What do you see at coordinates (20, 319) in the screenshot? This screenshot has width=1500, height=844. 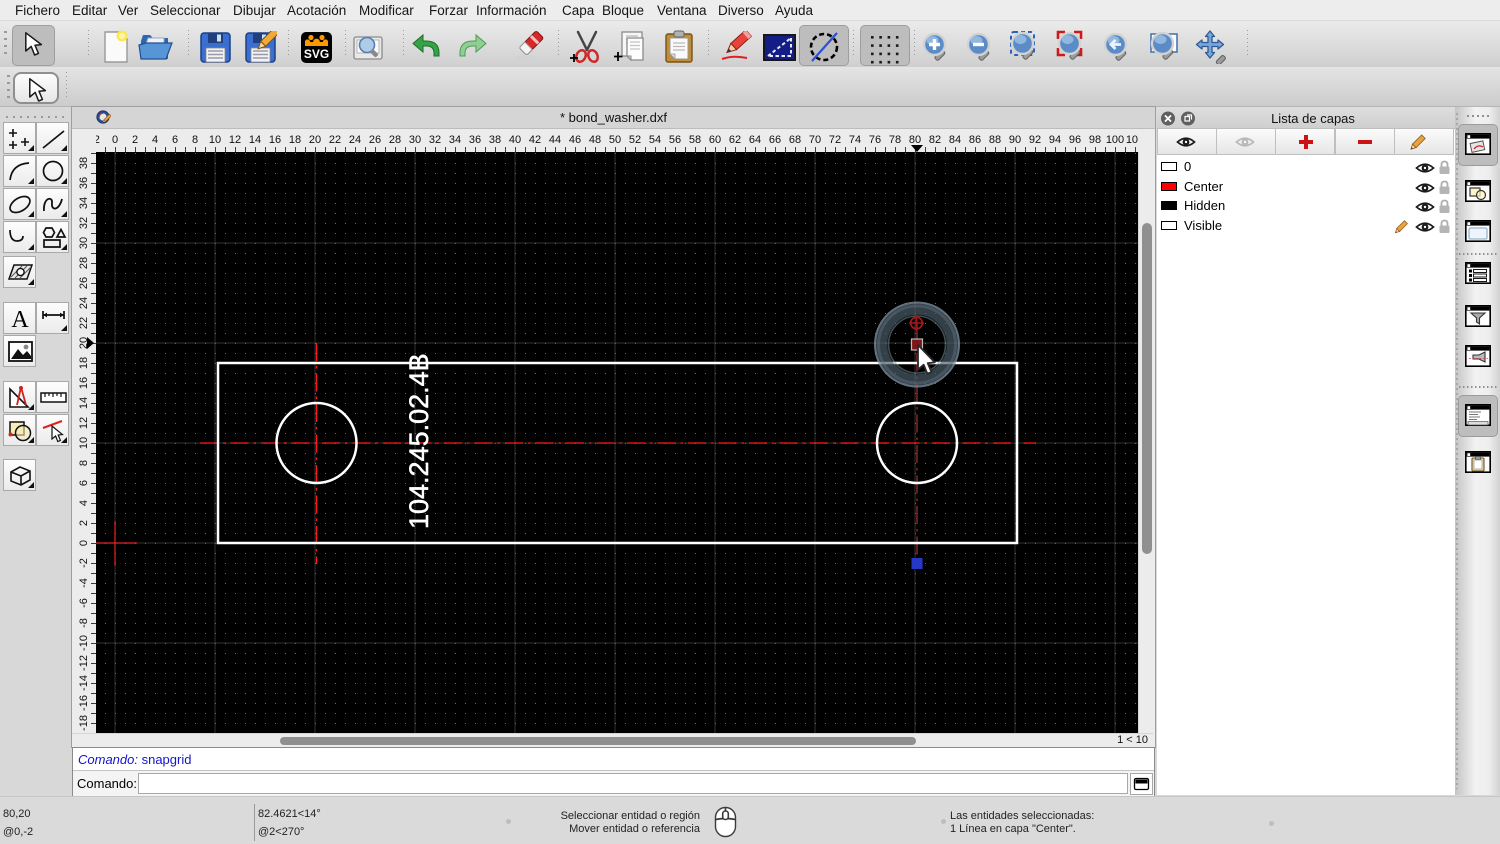 I see `svg-text: A` at bounding box center [20, 319].